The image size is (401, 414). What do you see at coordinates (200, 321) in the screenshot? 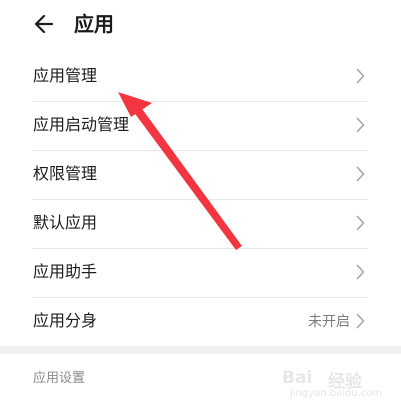
I see `menu-item-app-twin: 应用分身 未开启` at bounding box center [200, 321].